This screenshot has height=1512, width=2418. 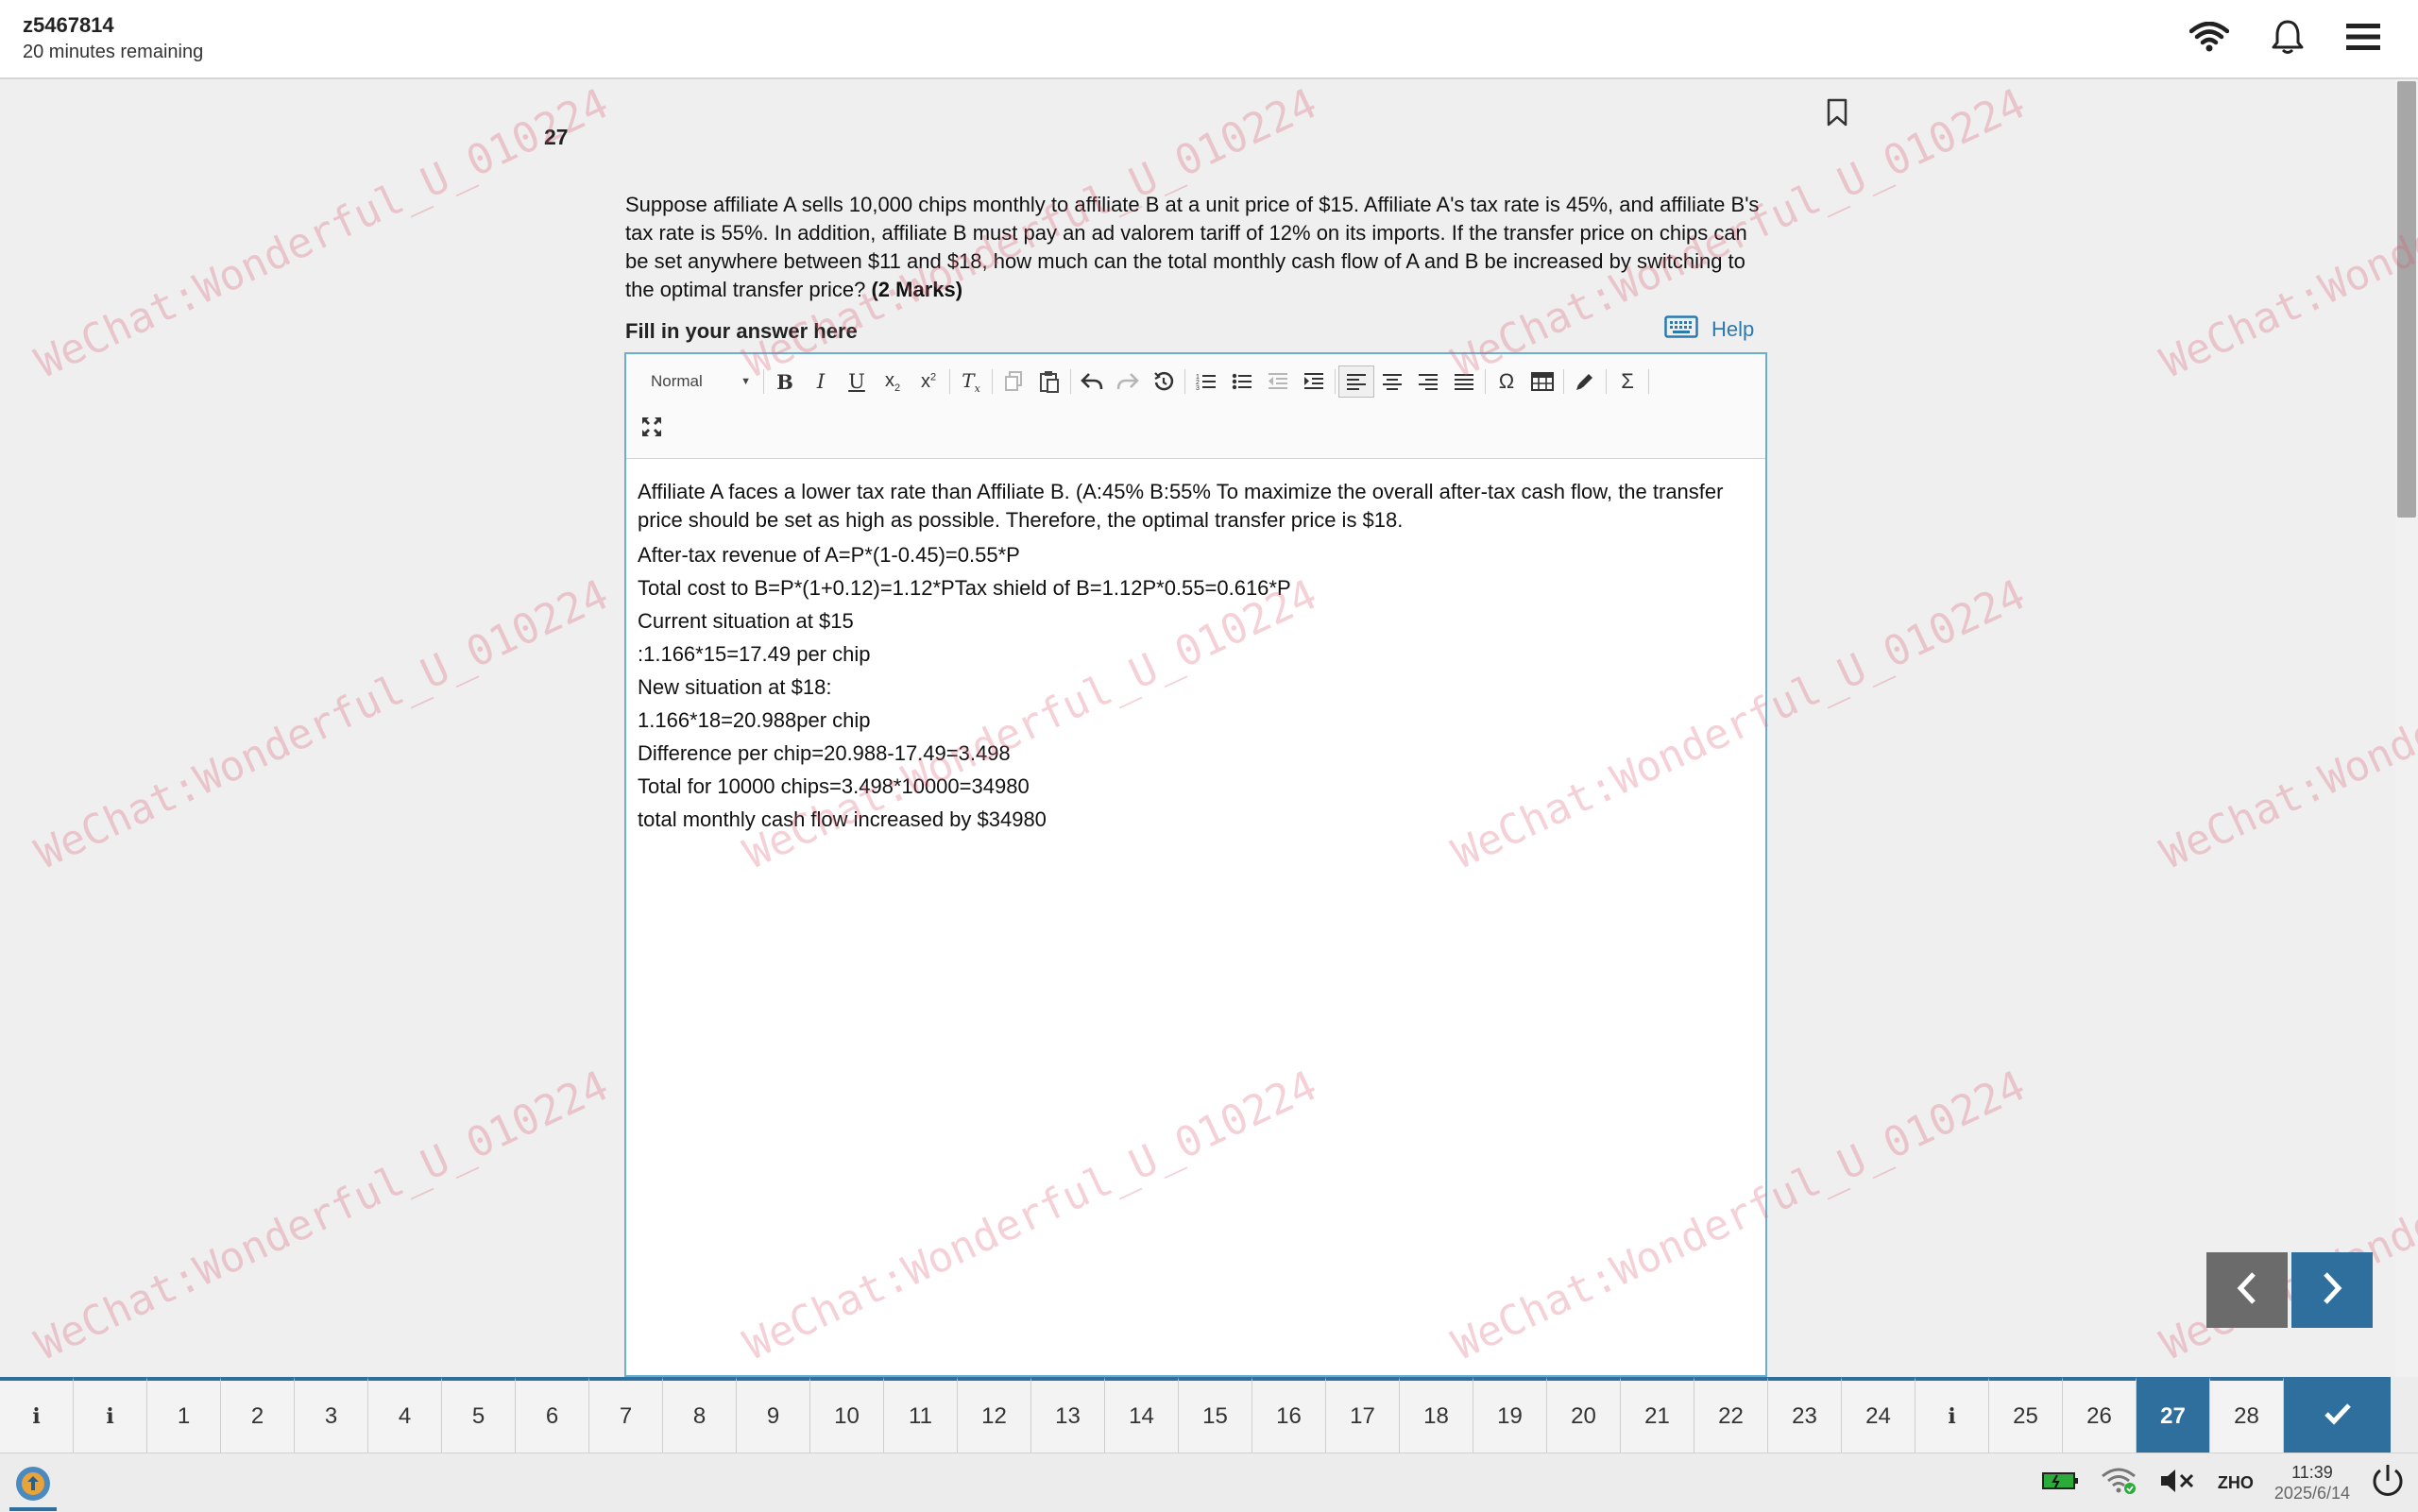 What do you see at coordinates (893, 381) in the screenshot?
I see `subscript-icon: x2` at bounding box center [893, 381].